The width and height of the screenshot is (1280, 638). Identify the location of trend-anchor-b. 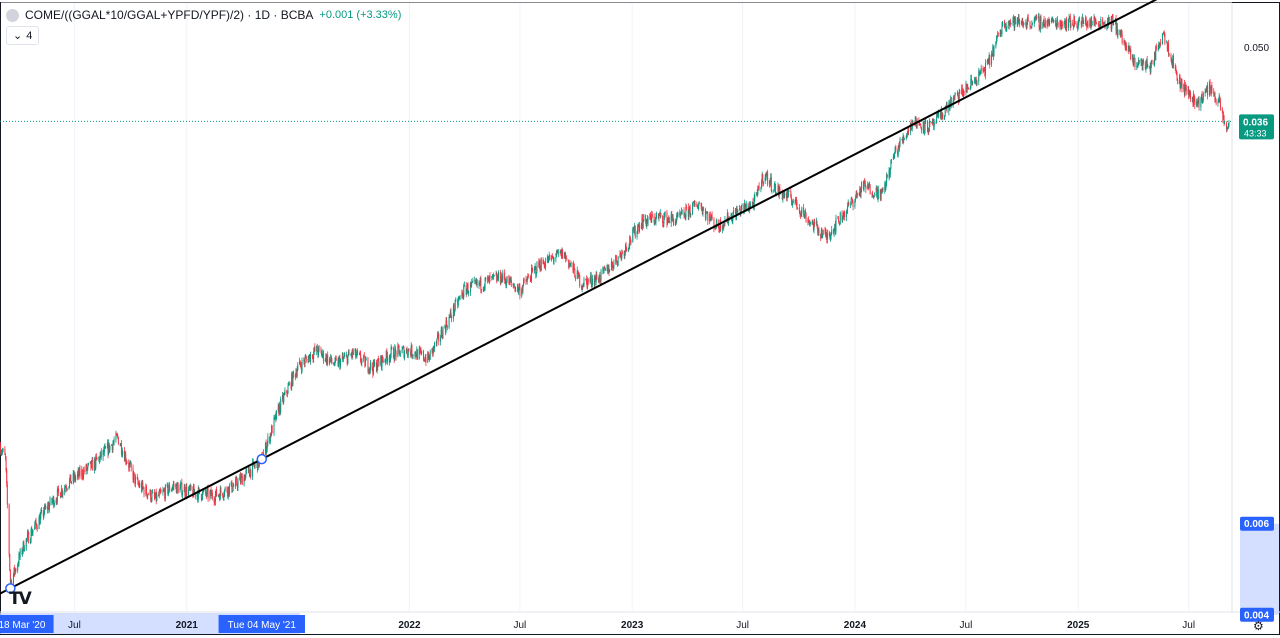
(262, 459).